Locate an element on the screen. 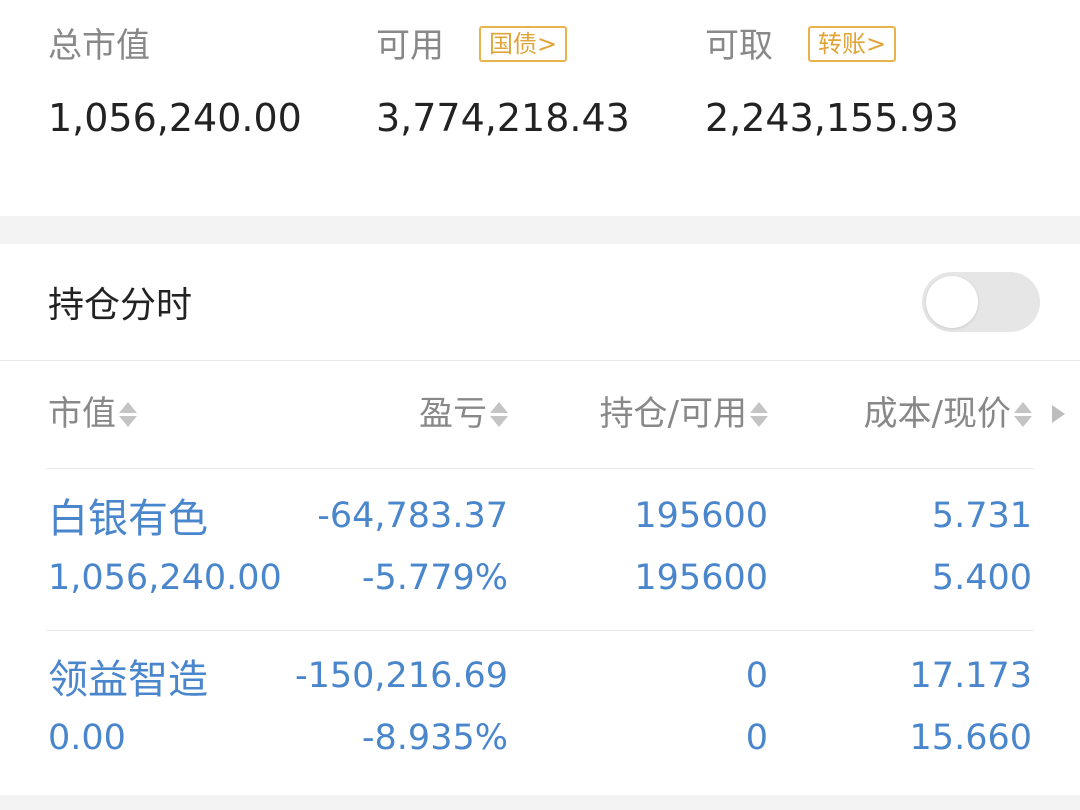 The width and height of the screenshot is (1080, 810). stock-available: 195600 is located at coordinates (701, 578).